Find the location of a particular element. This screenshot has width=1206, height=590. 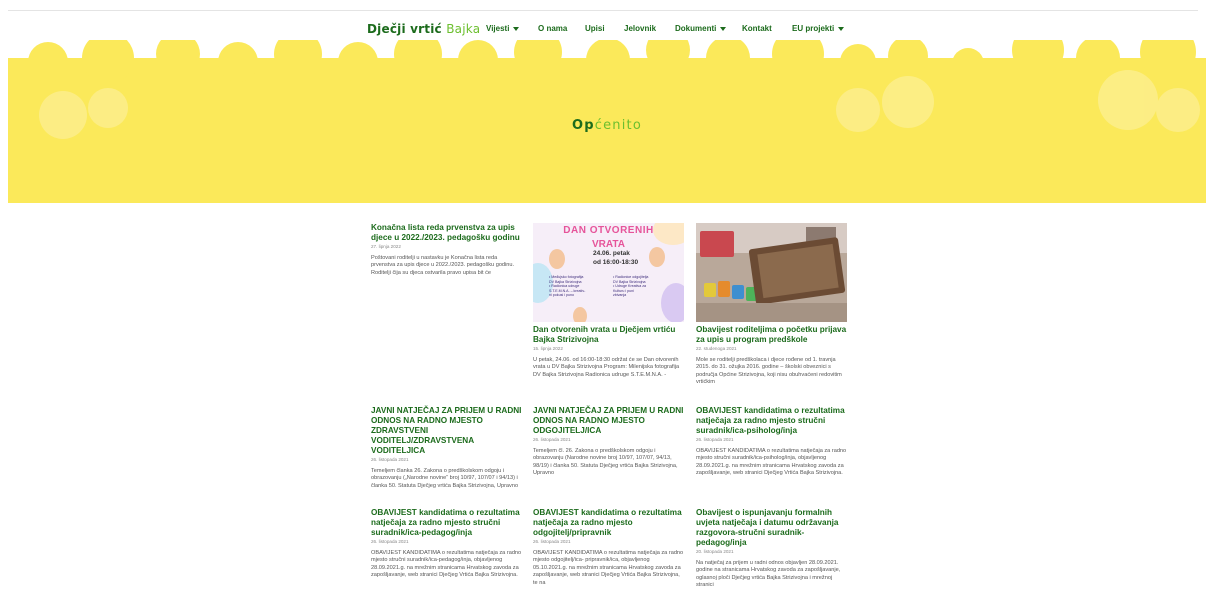

poster-time: od 16:00-18:30 is located at coordinates (616, 262).